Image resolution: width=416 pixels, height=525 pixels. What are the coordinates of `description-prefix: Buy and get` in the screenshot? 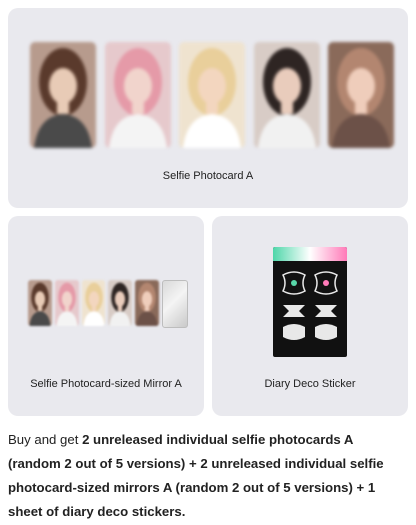 It's located at (45, 439).